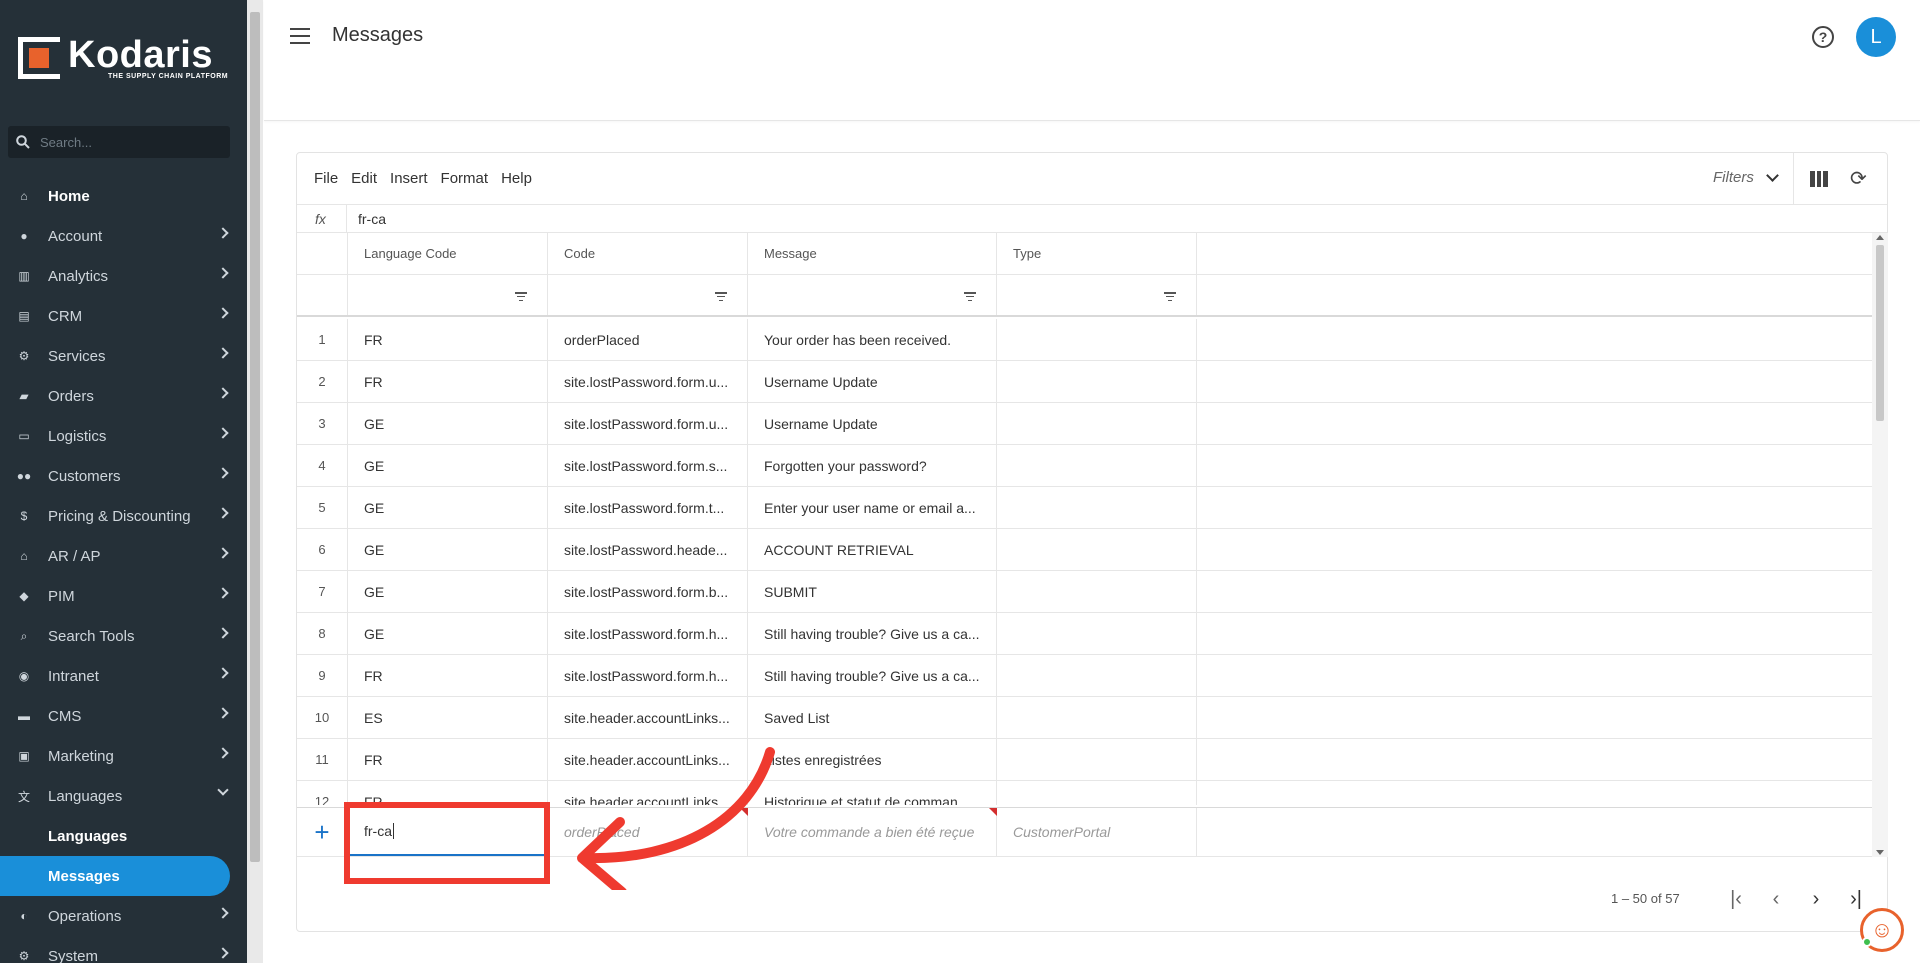  Describe the element at coordinates (123, 756) in the screenshot. I see `sidebar-item-marketing: ▣ Marketing` at that location.